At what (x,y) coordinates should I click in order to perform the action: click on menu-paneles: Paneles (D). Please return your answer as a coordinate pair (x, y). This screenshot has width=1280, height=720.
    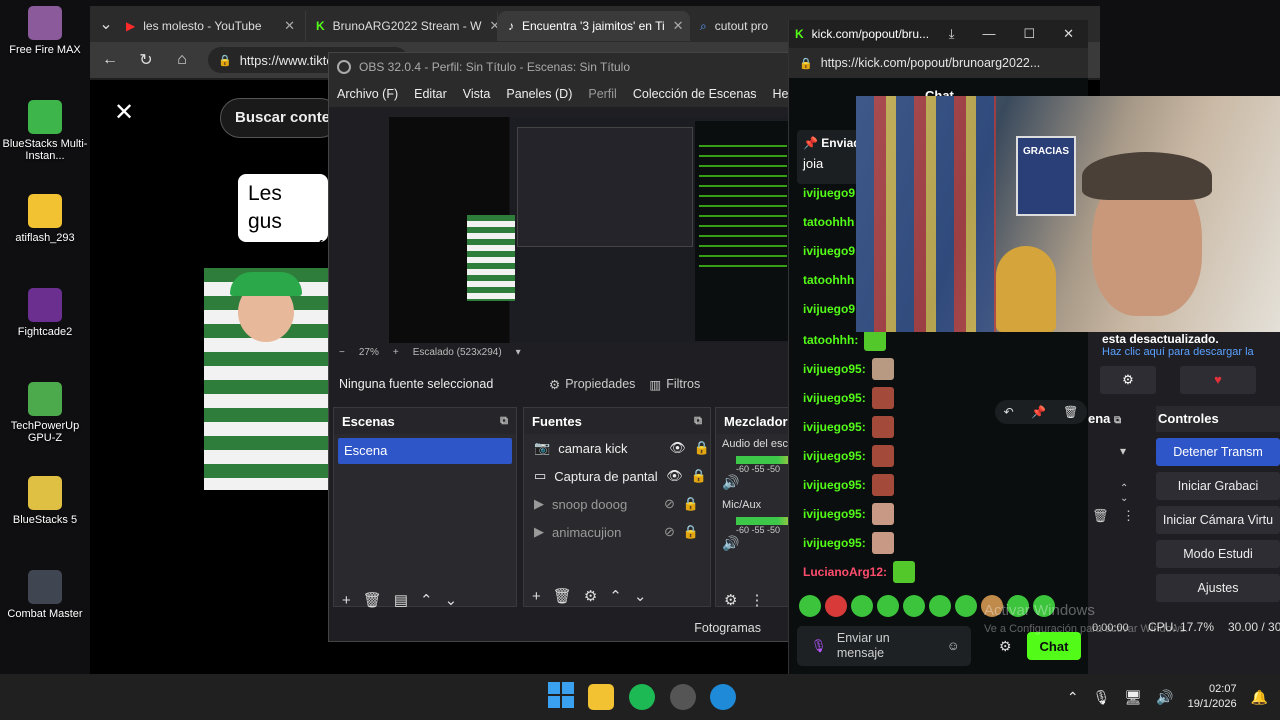
    Looking at the image, I should click on (539, 94).